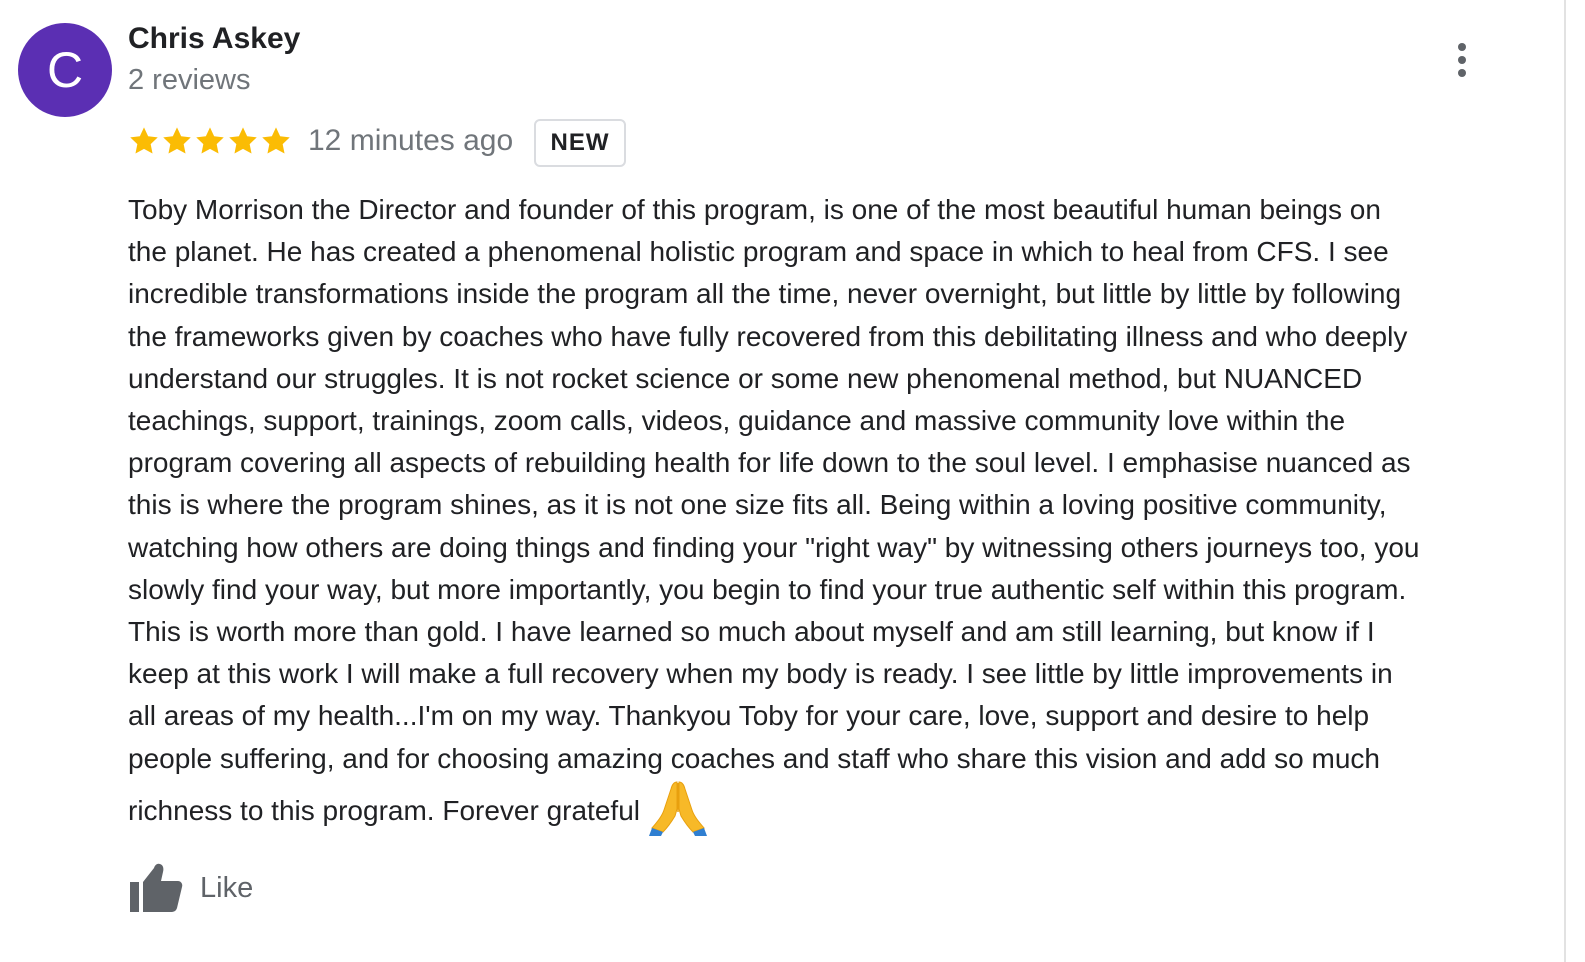  I want to click on star-rating, so click(210, 141).